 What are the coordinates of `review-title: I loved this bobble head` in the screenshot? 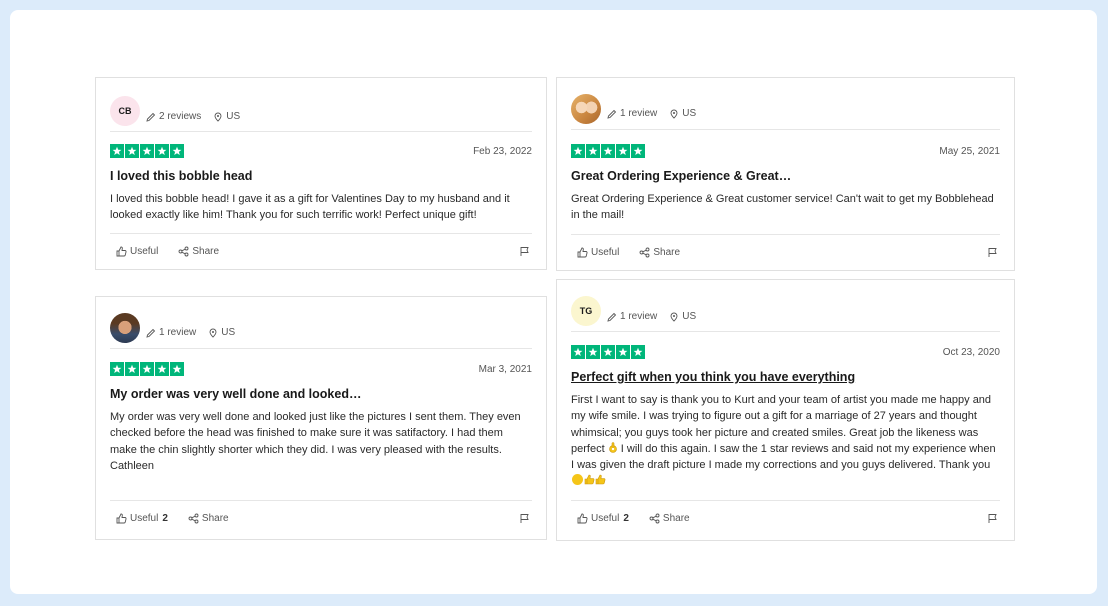 It's located at (321, 176).